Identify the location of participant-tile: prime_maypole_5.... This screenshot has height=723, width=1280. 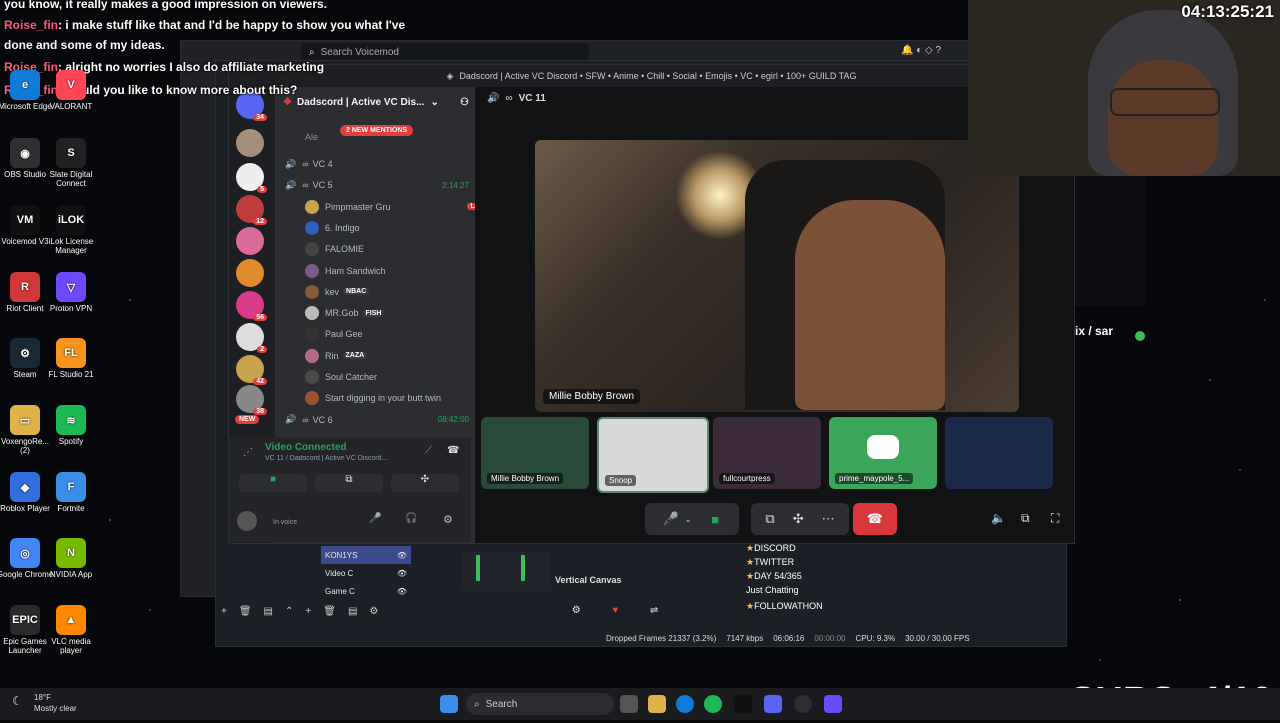
(883, 453).